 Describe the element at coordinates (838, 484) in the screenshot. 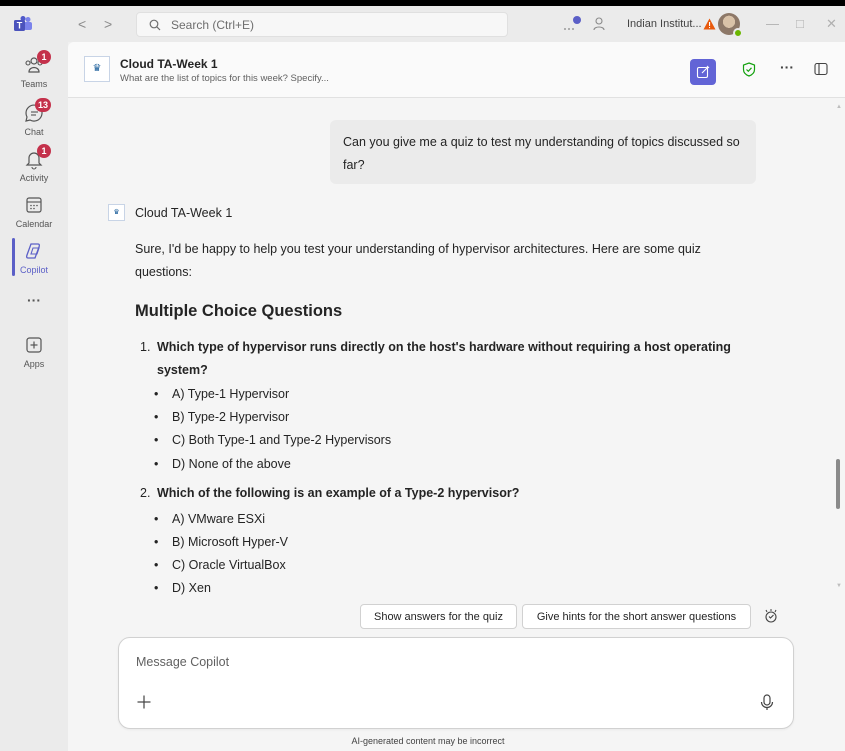

I see `scrollbar-thumb` at that location.